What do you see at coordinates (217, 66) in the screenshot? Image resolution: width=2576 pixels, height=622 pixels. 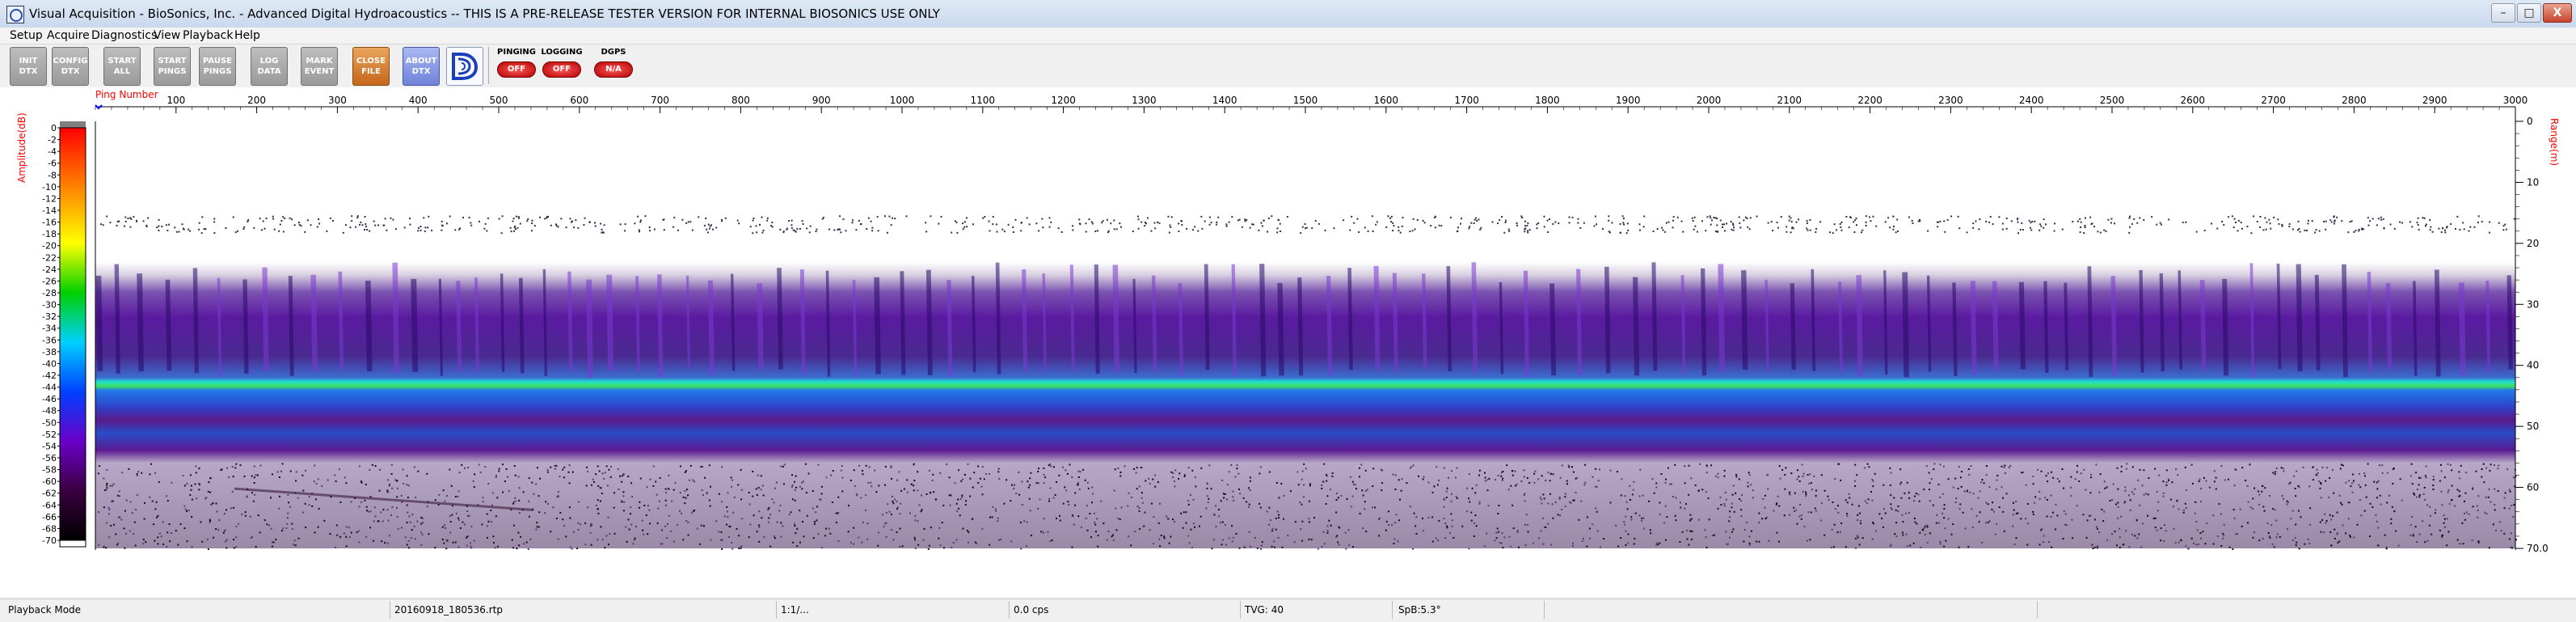 I see `pause-pings-button: PAUSE PINGS` at bounding box center [217, 66].